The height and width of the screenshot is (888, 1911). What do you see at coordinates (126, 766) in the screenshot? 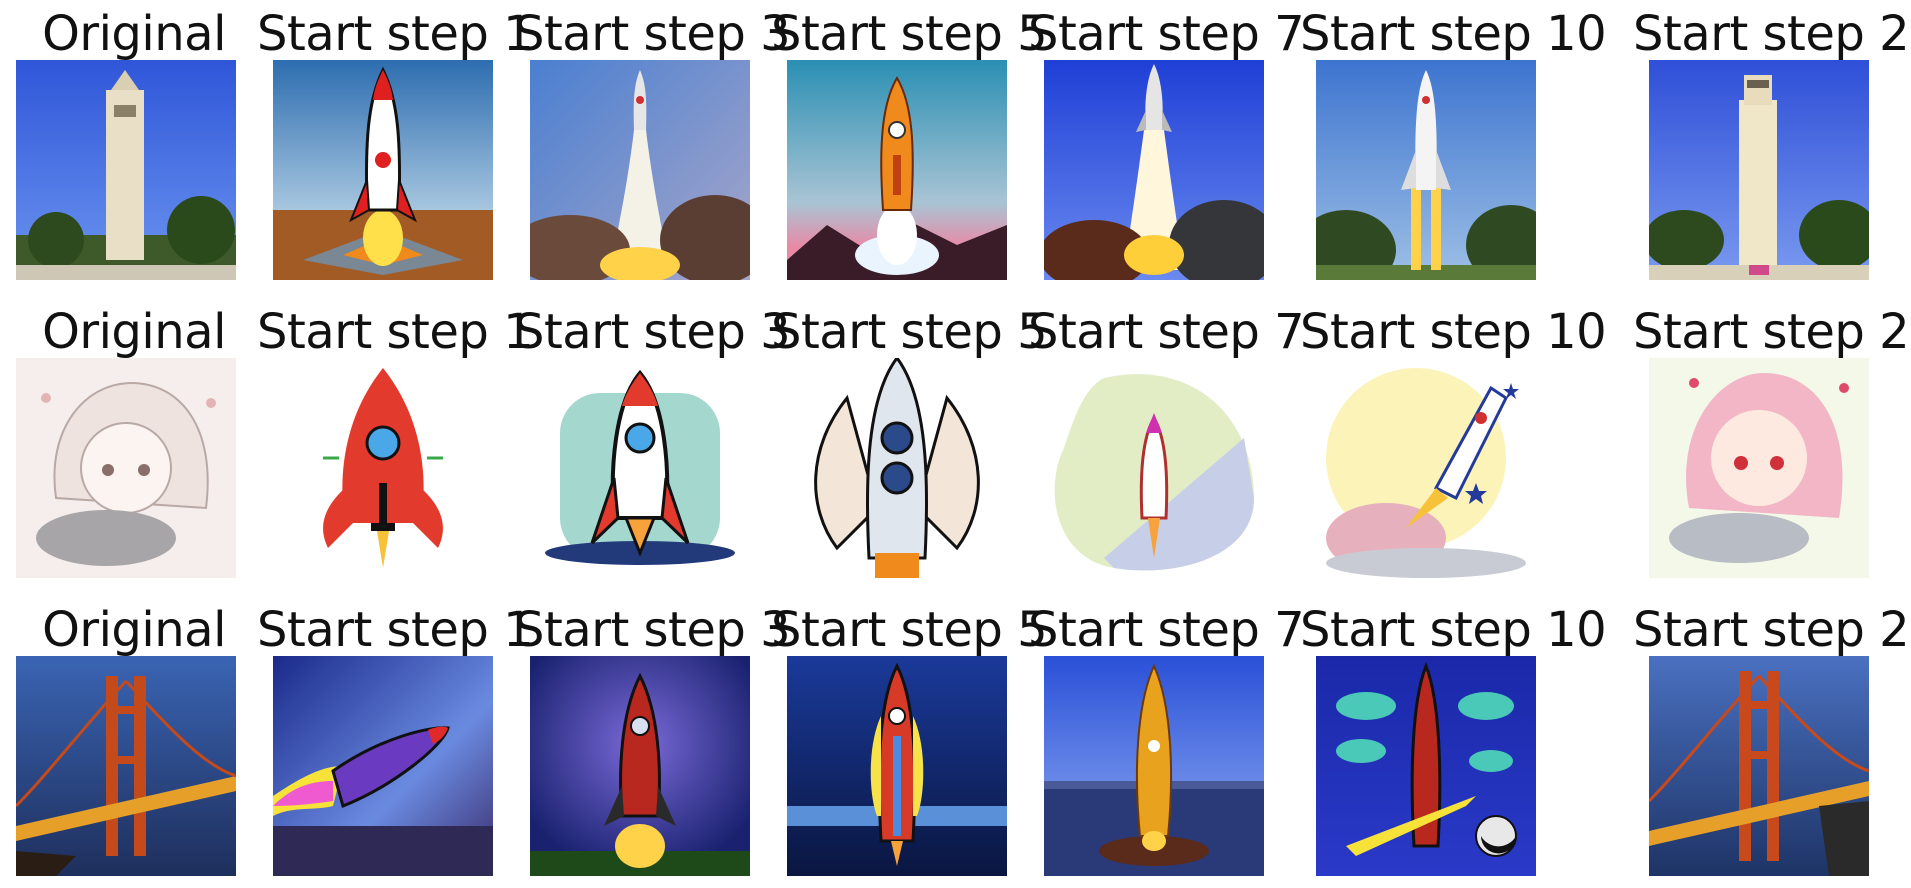
I see `golden-gate-bridge-night` at bounding box center [126, 766].